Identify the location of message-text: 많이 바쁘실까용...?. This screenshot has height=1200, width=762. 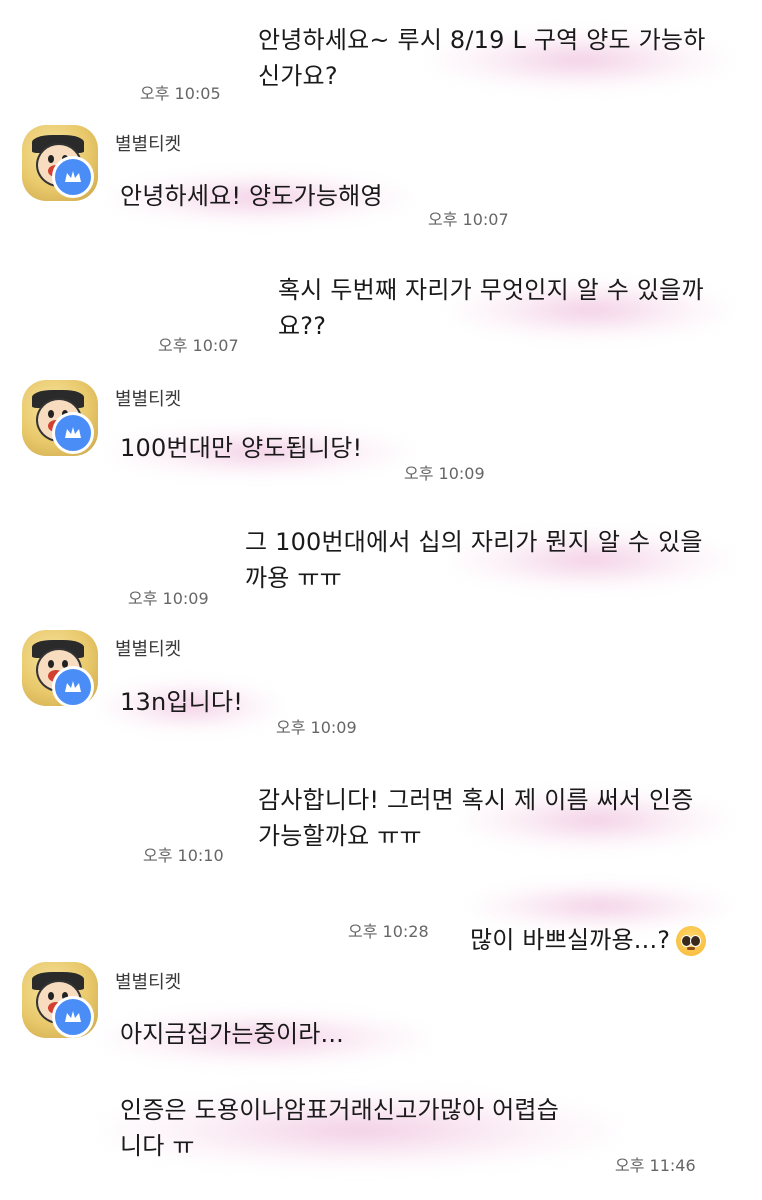
(588, 922).